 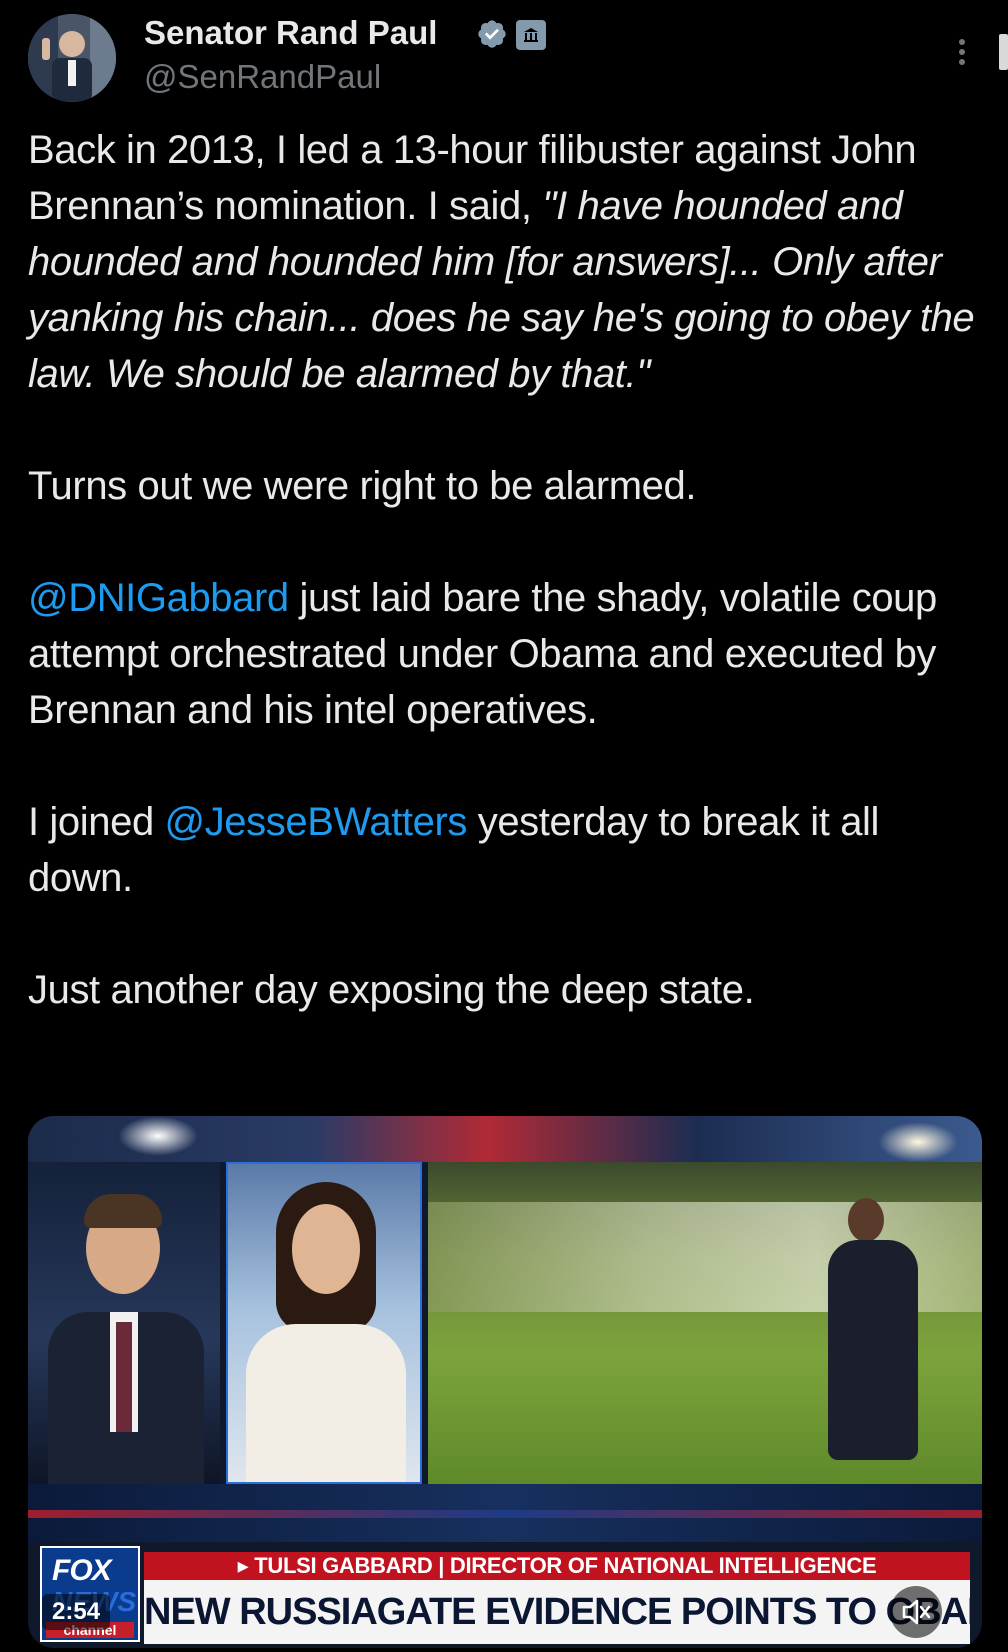 What do you see at coordinates (962, 54) in the screenshot?
I see `more-options-icon` at bounding box center [962, 54].